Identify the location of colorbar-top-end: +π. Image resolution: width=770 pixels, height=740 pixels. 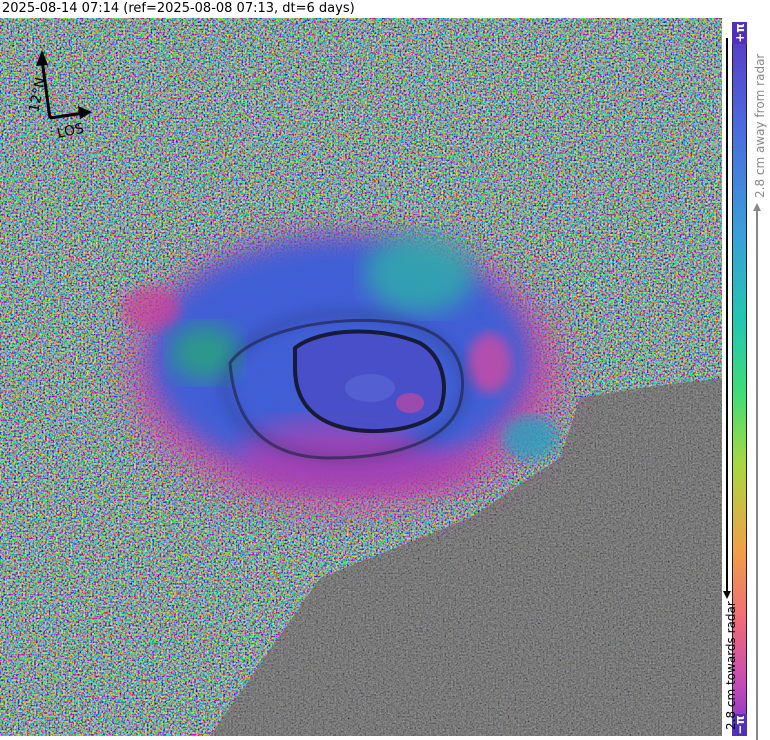
(739, 33).